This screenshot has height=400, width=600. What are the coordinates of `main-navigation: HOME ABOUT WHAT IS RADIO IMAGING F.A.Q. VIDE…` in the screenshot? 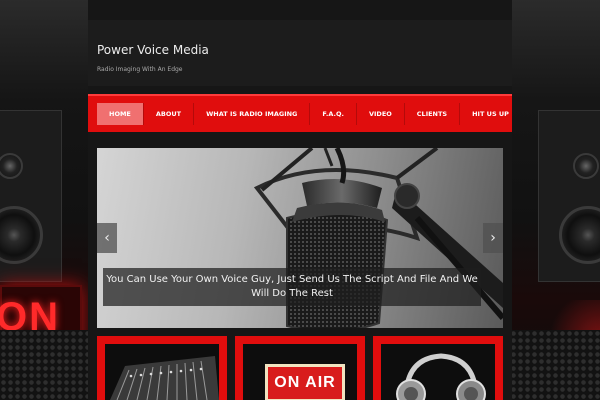 It's located at (300, 113).